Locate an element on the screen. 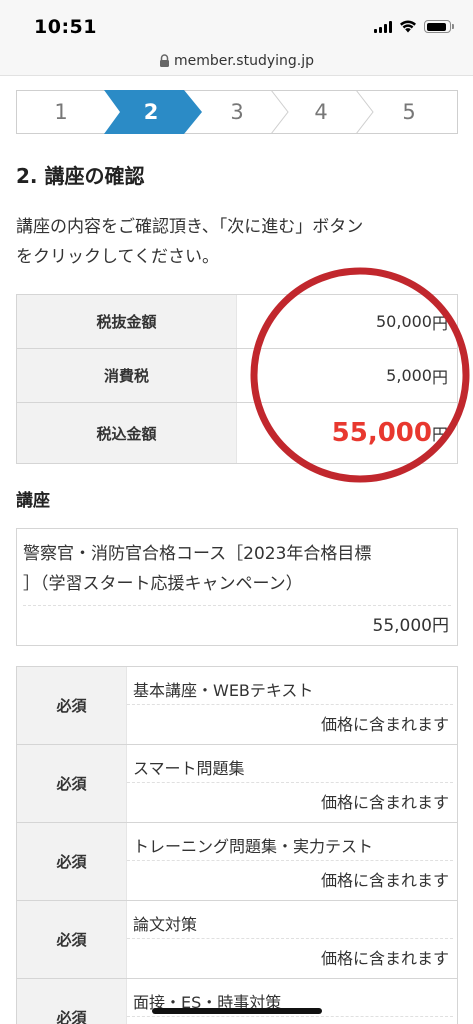 The height and width of the screenshot is (1024, 473). cellular-signal-icon is located at coordinates (383, 26).